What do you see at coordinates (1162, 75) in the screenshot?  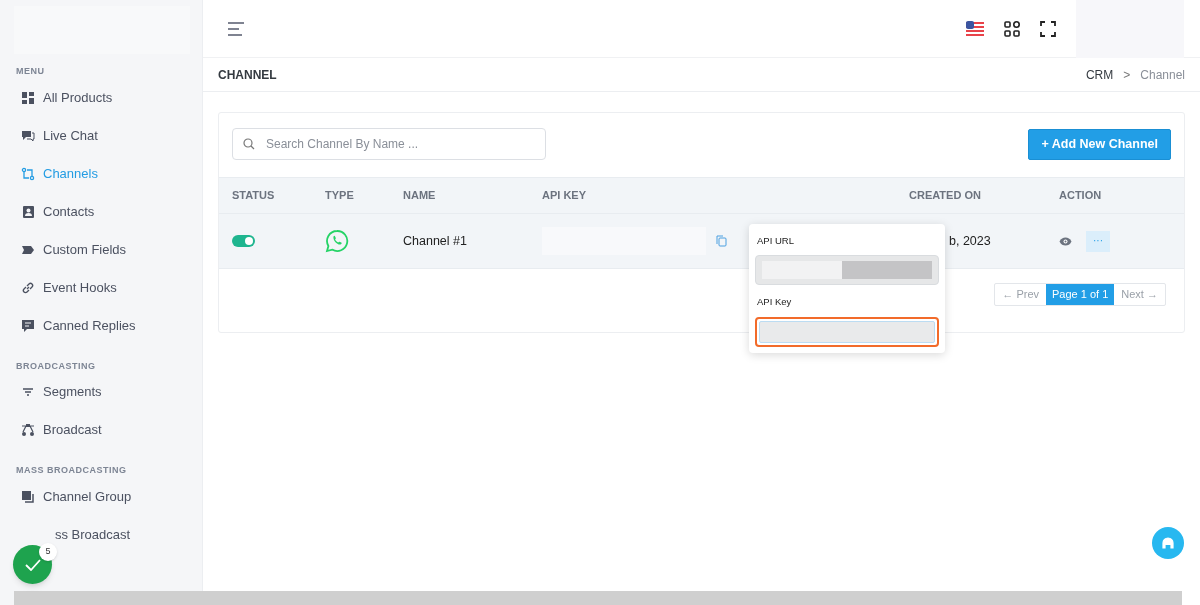 I see `breadcrumb-item: Channel` at bounding box center [1162, 75].